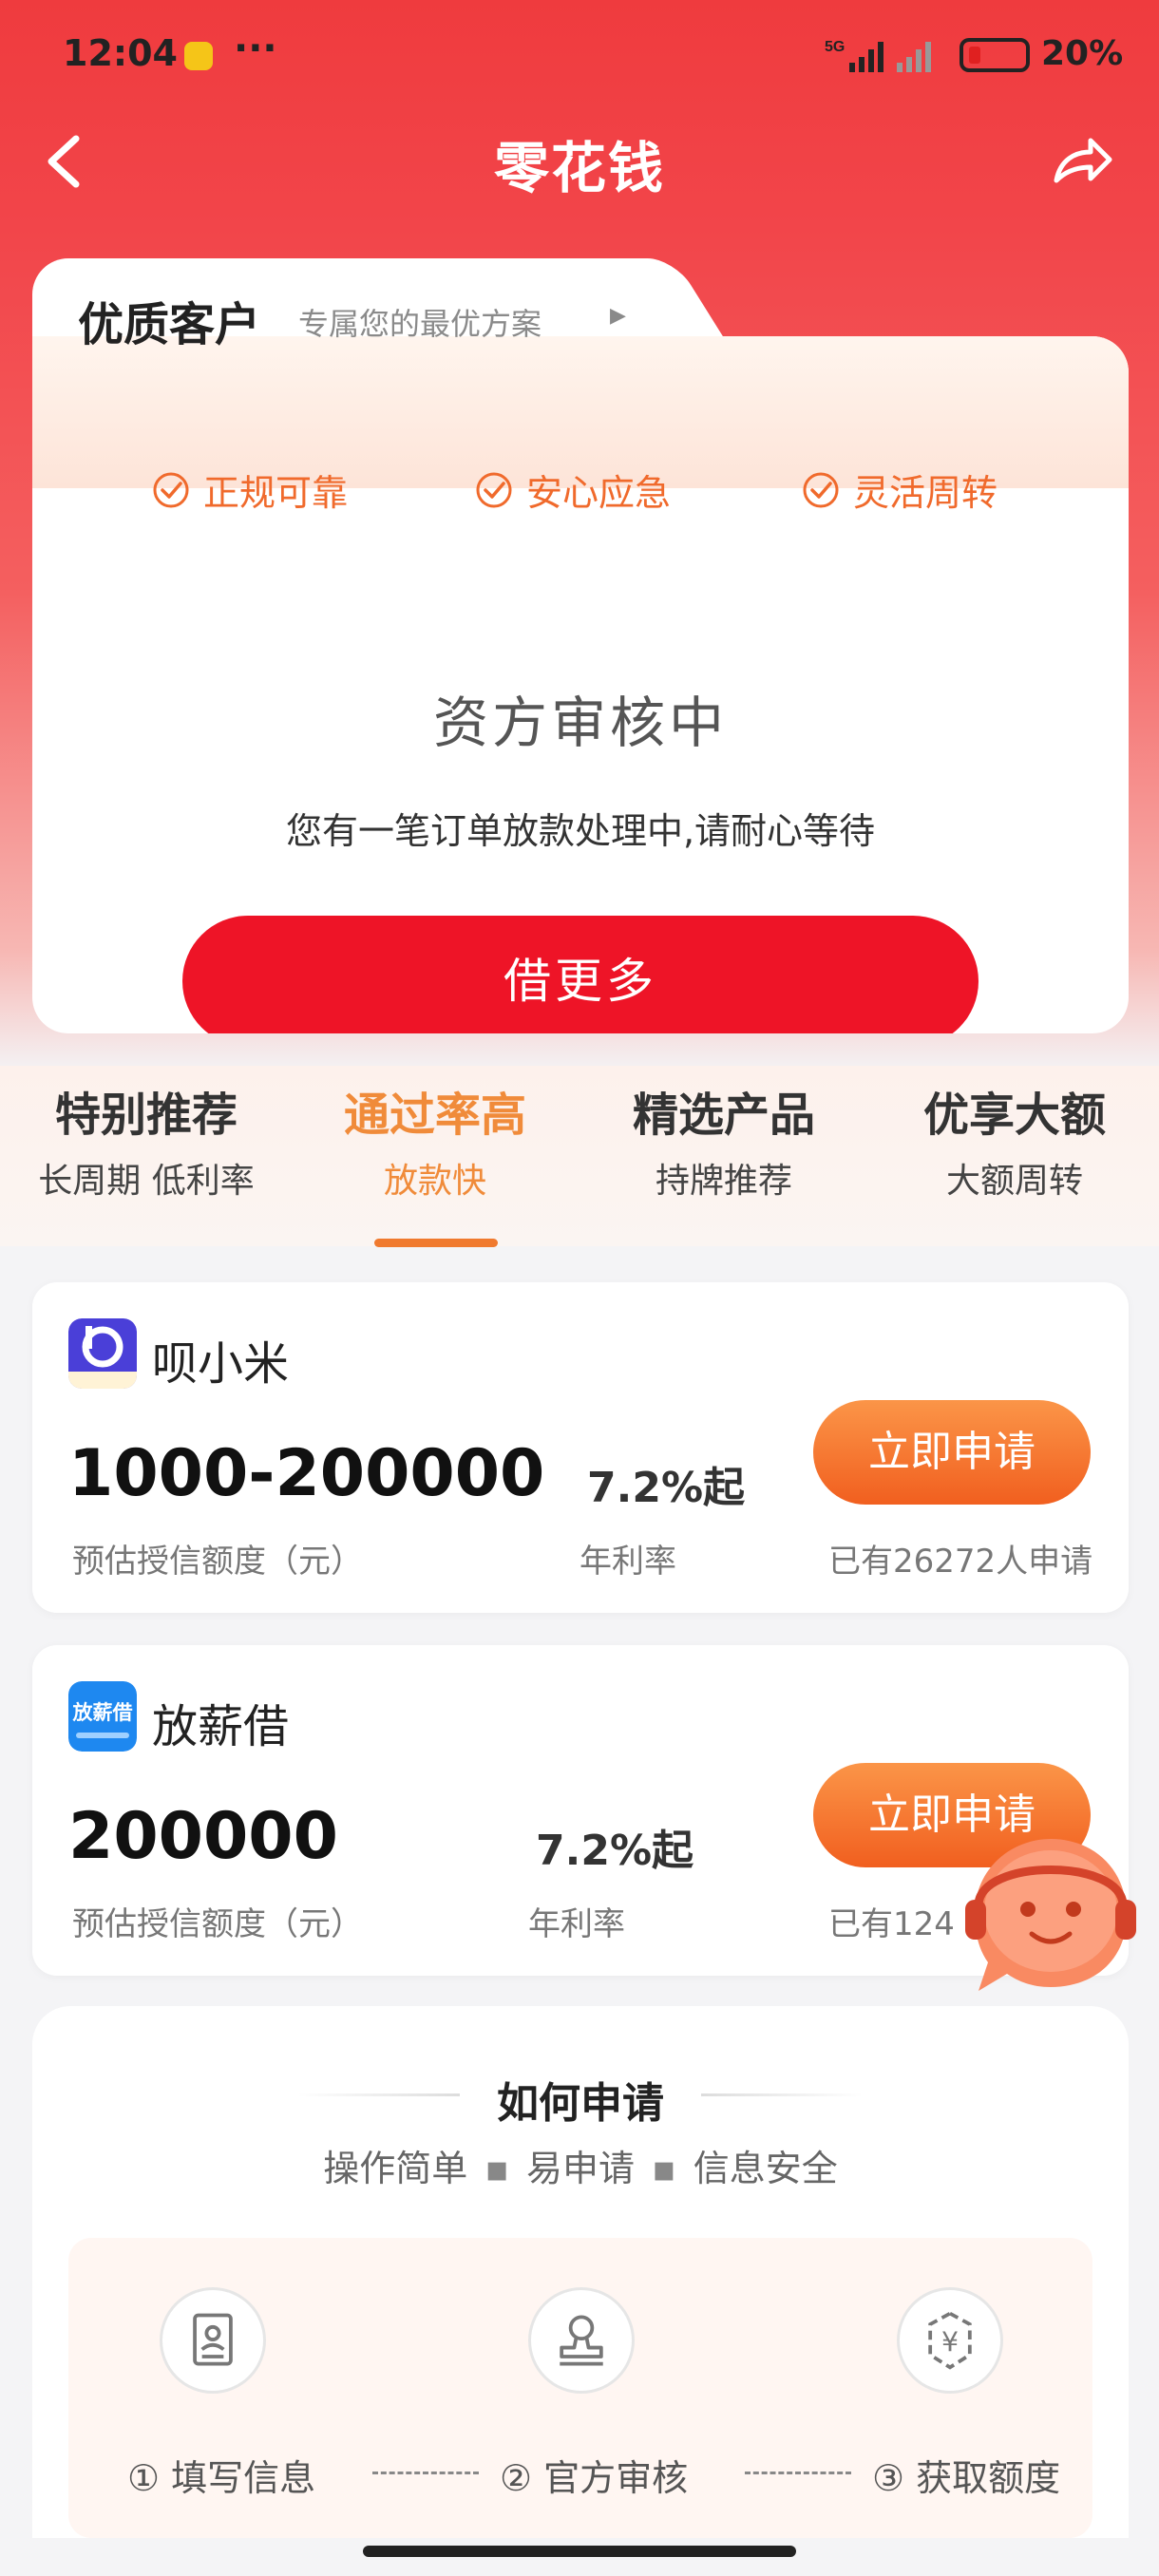  I want to click on apply-now-button: 立即申请, so click(952, 1452).